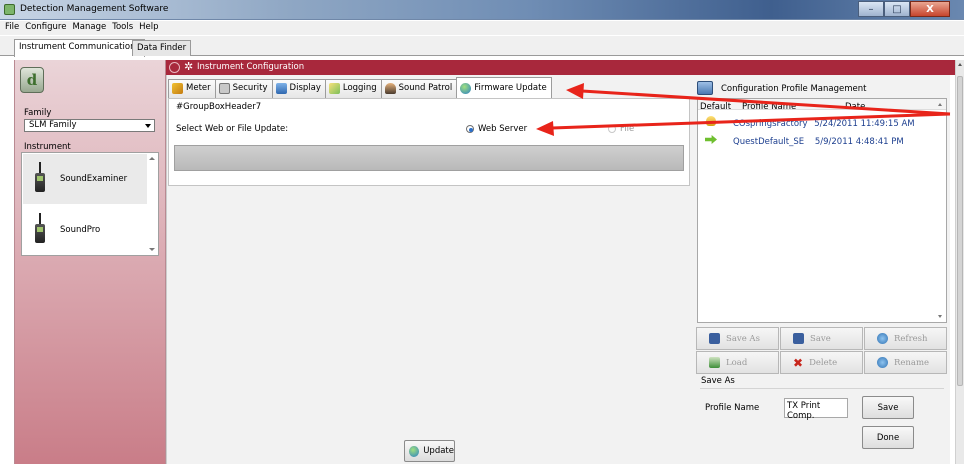 This screenshot has height=464, width=964. What do you see at coordinates (198, 88) in the screenshot?
I see `tab-label: Meter` at bounding box center [198, 88].